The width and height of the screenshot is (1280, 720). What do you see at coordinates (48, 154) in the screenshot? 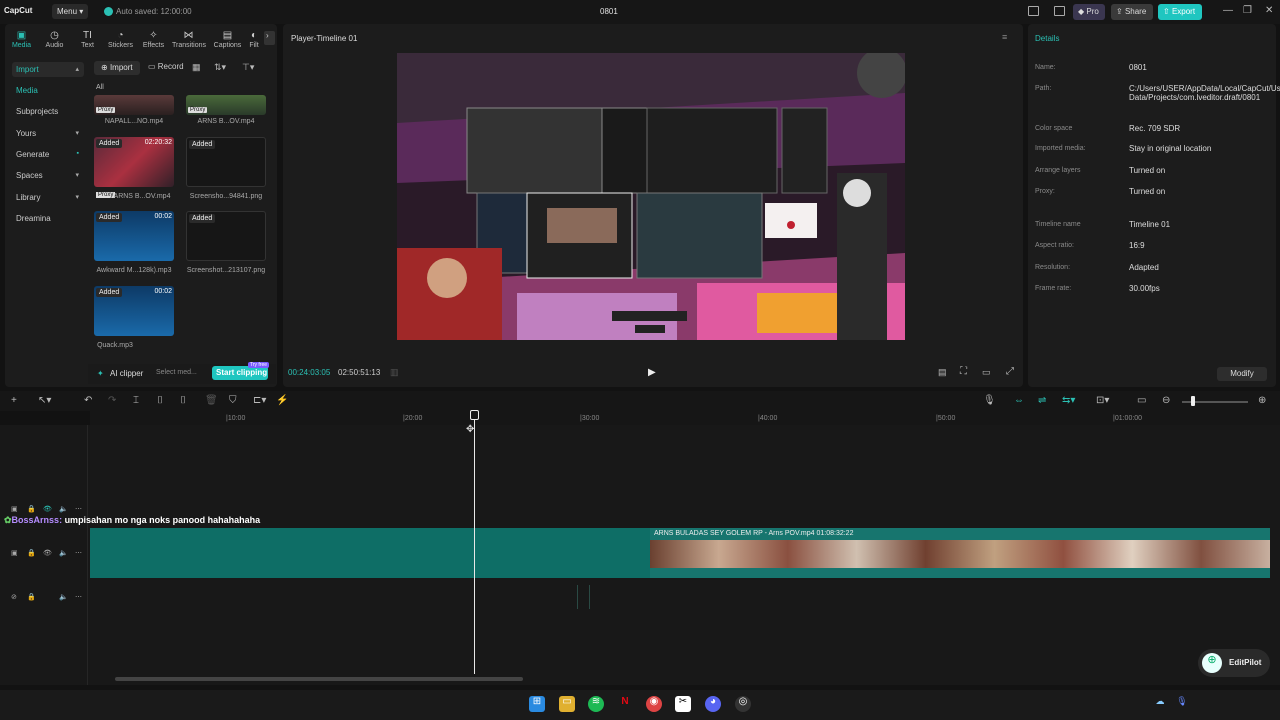
I see `sidebar-item-generate: Generate ▪` at bounding box center [48, 154].